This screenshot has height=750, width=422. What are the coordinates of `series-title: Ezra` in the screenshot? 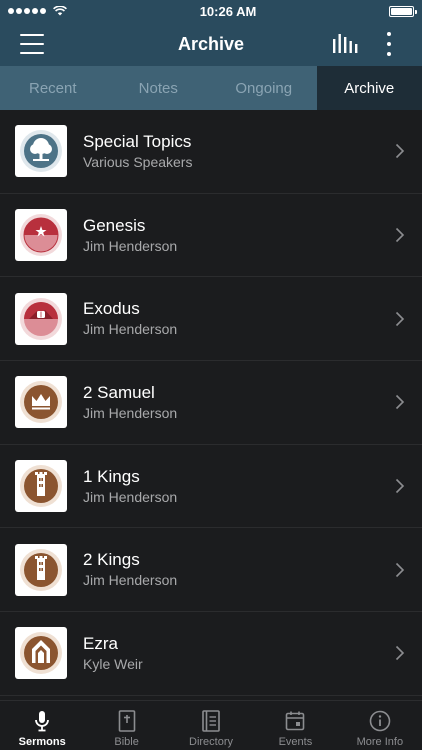 It's located at (100, 643).